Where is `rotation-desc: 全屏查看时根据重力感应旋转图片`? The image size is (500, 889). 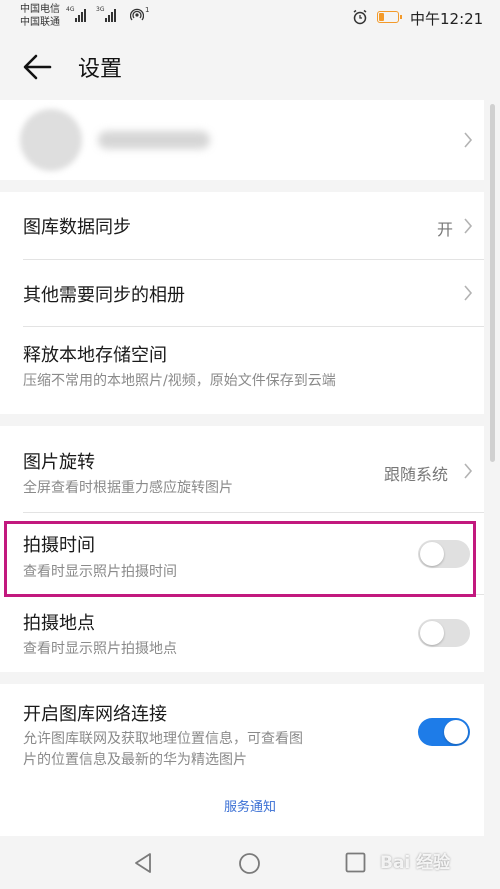 rotation-desc: 全屏查看时根据重力感应旋转图片 is located at coordinates (128, 488).